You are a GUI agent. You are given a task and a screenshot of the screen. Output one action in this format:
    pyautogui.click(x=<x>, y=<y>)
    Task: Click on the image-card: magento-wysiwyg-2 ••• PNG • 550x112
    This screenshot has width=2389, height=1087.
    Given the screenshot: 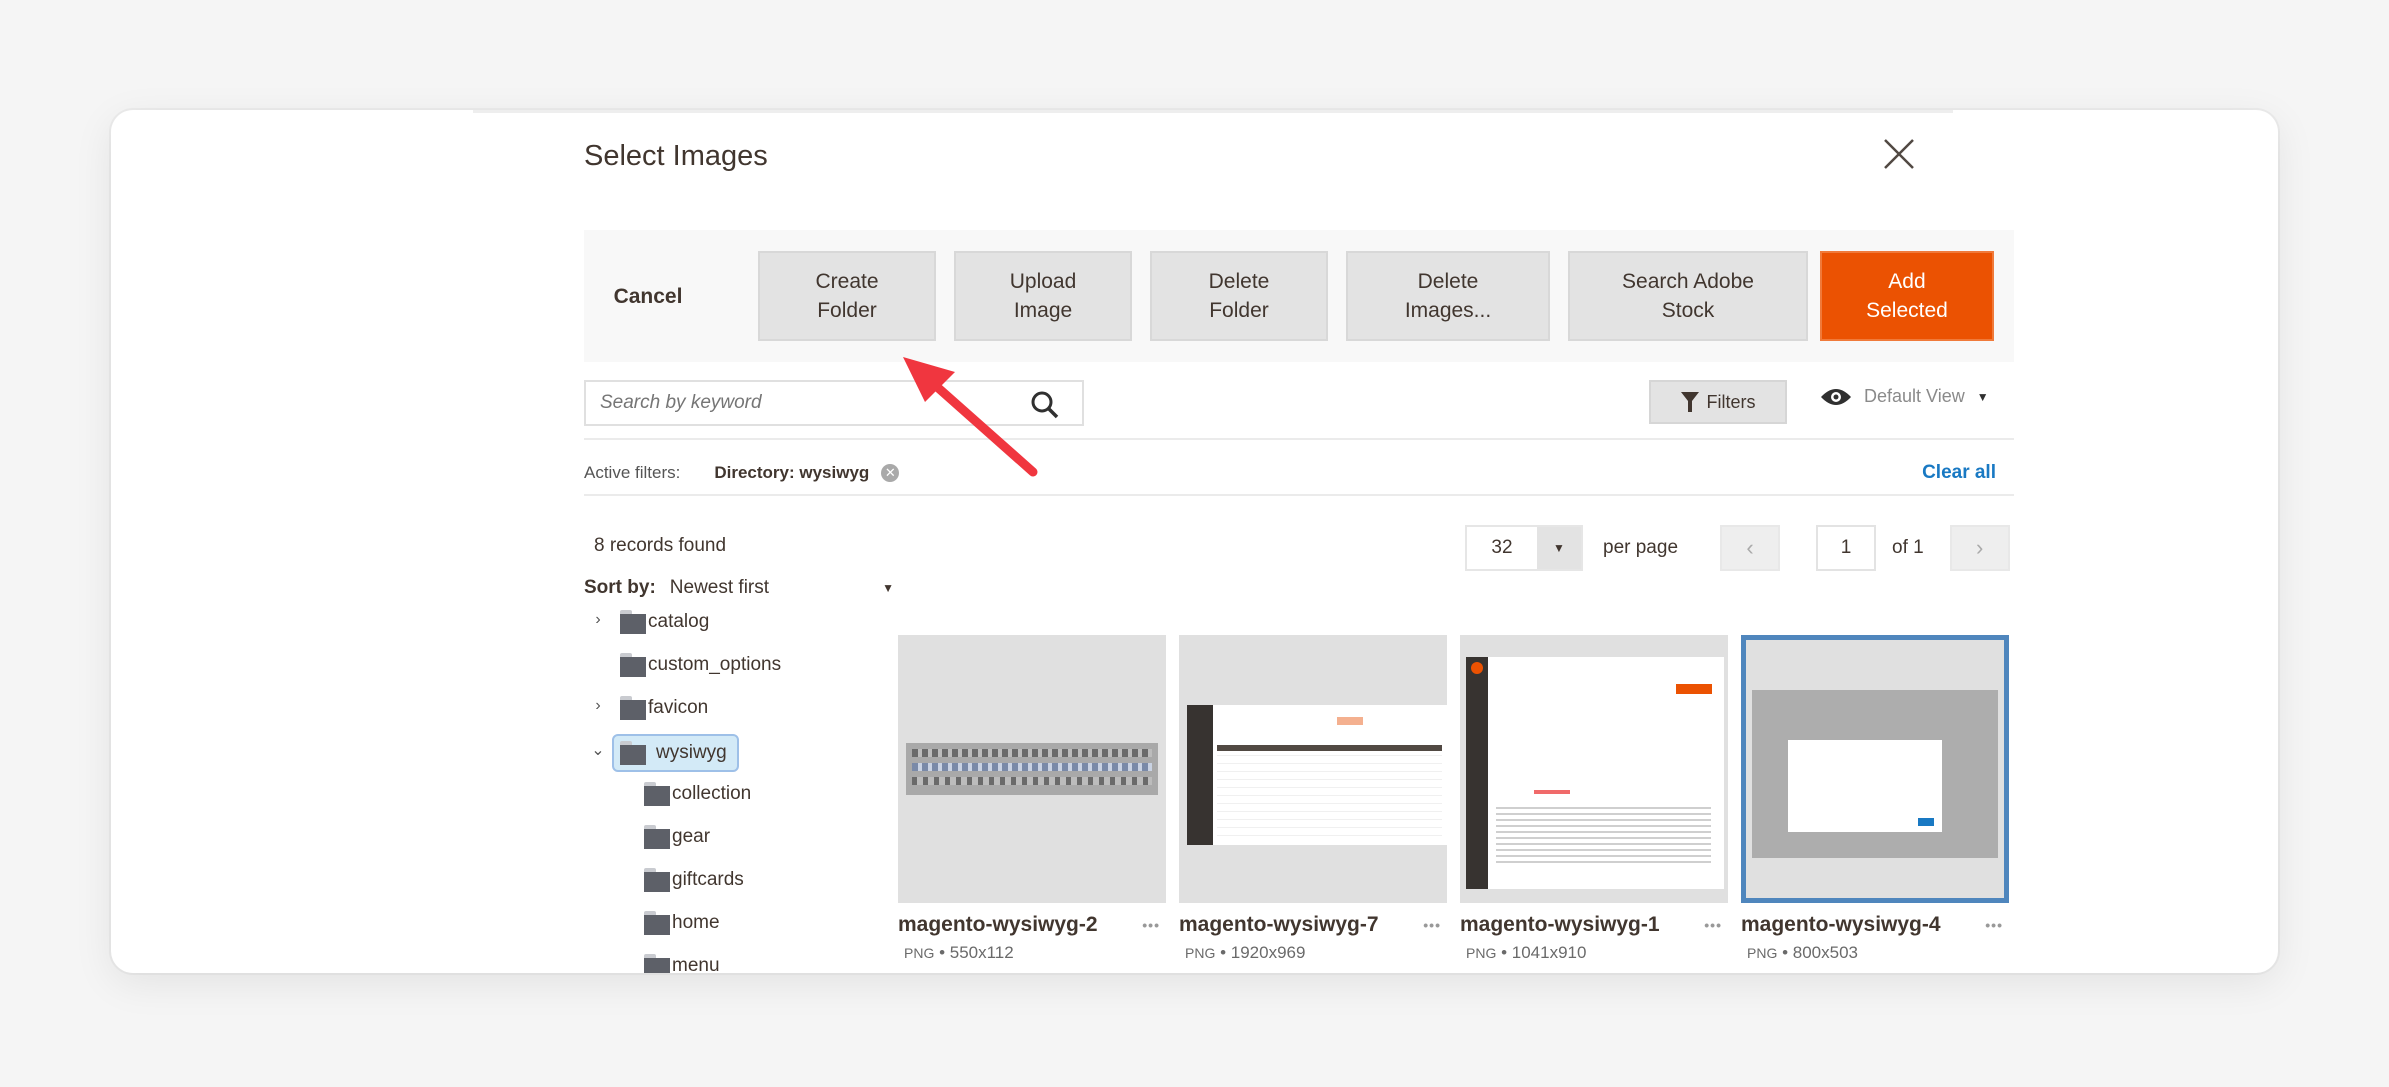 What is the action you would take?
    pyautogui.click(x=1032, y=799)
    